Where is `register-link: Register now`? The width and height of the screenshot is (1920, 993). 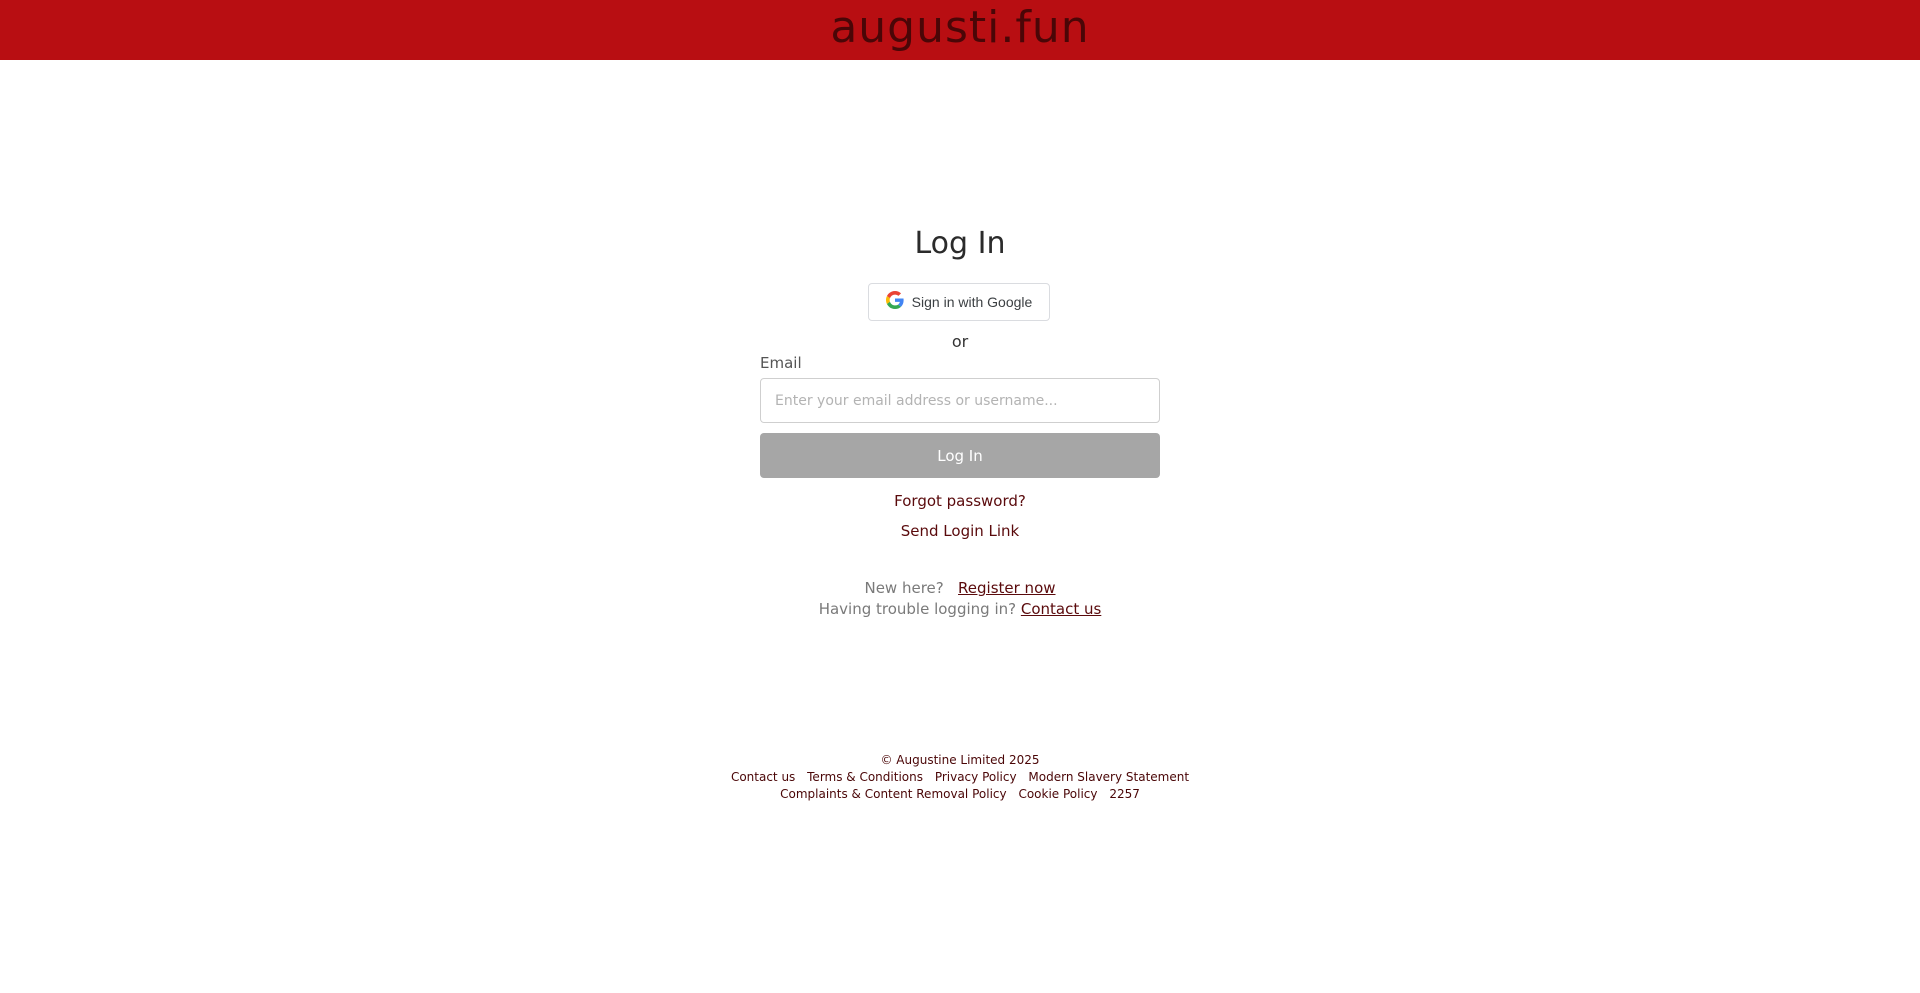 register-link: Register now is located at coordinates (1006, 588).